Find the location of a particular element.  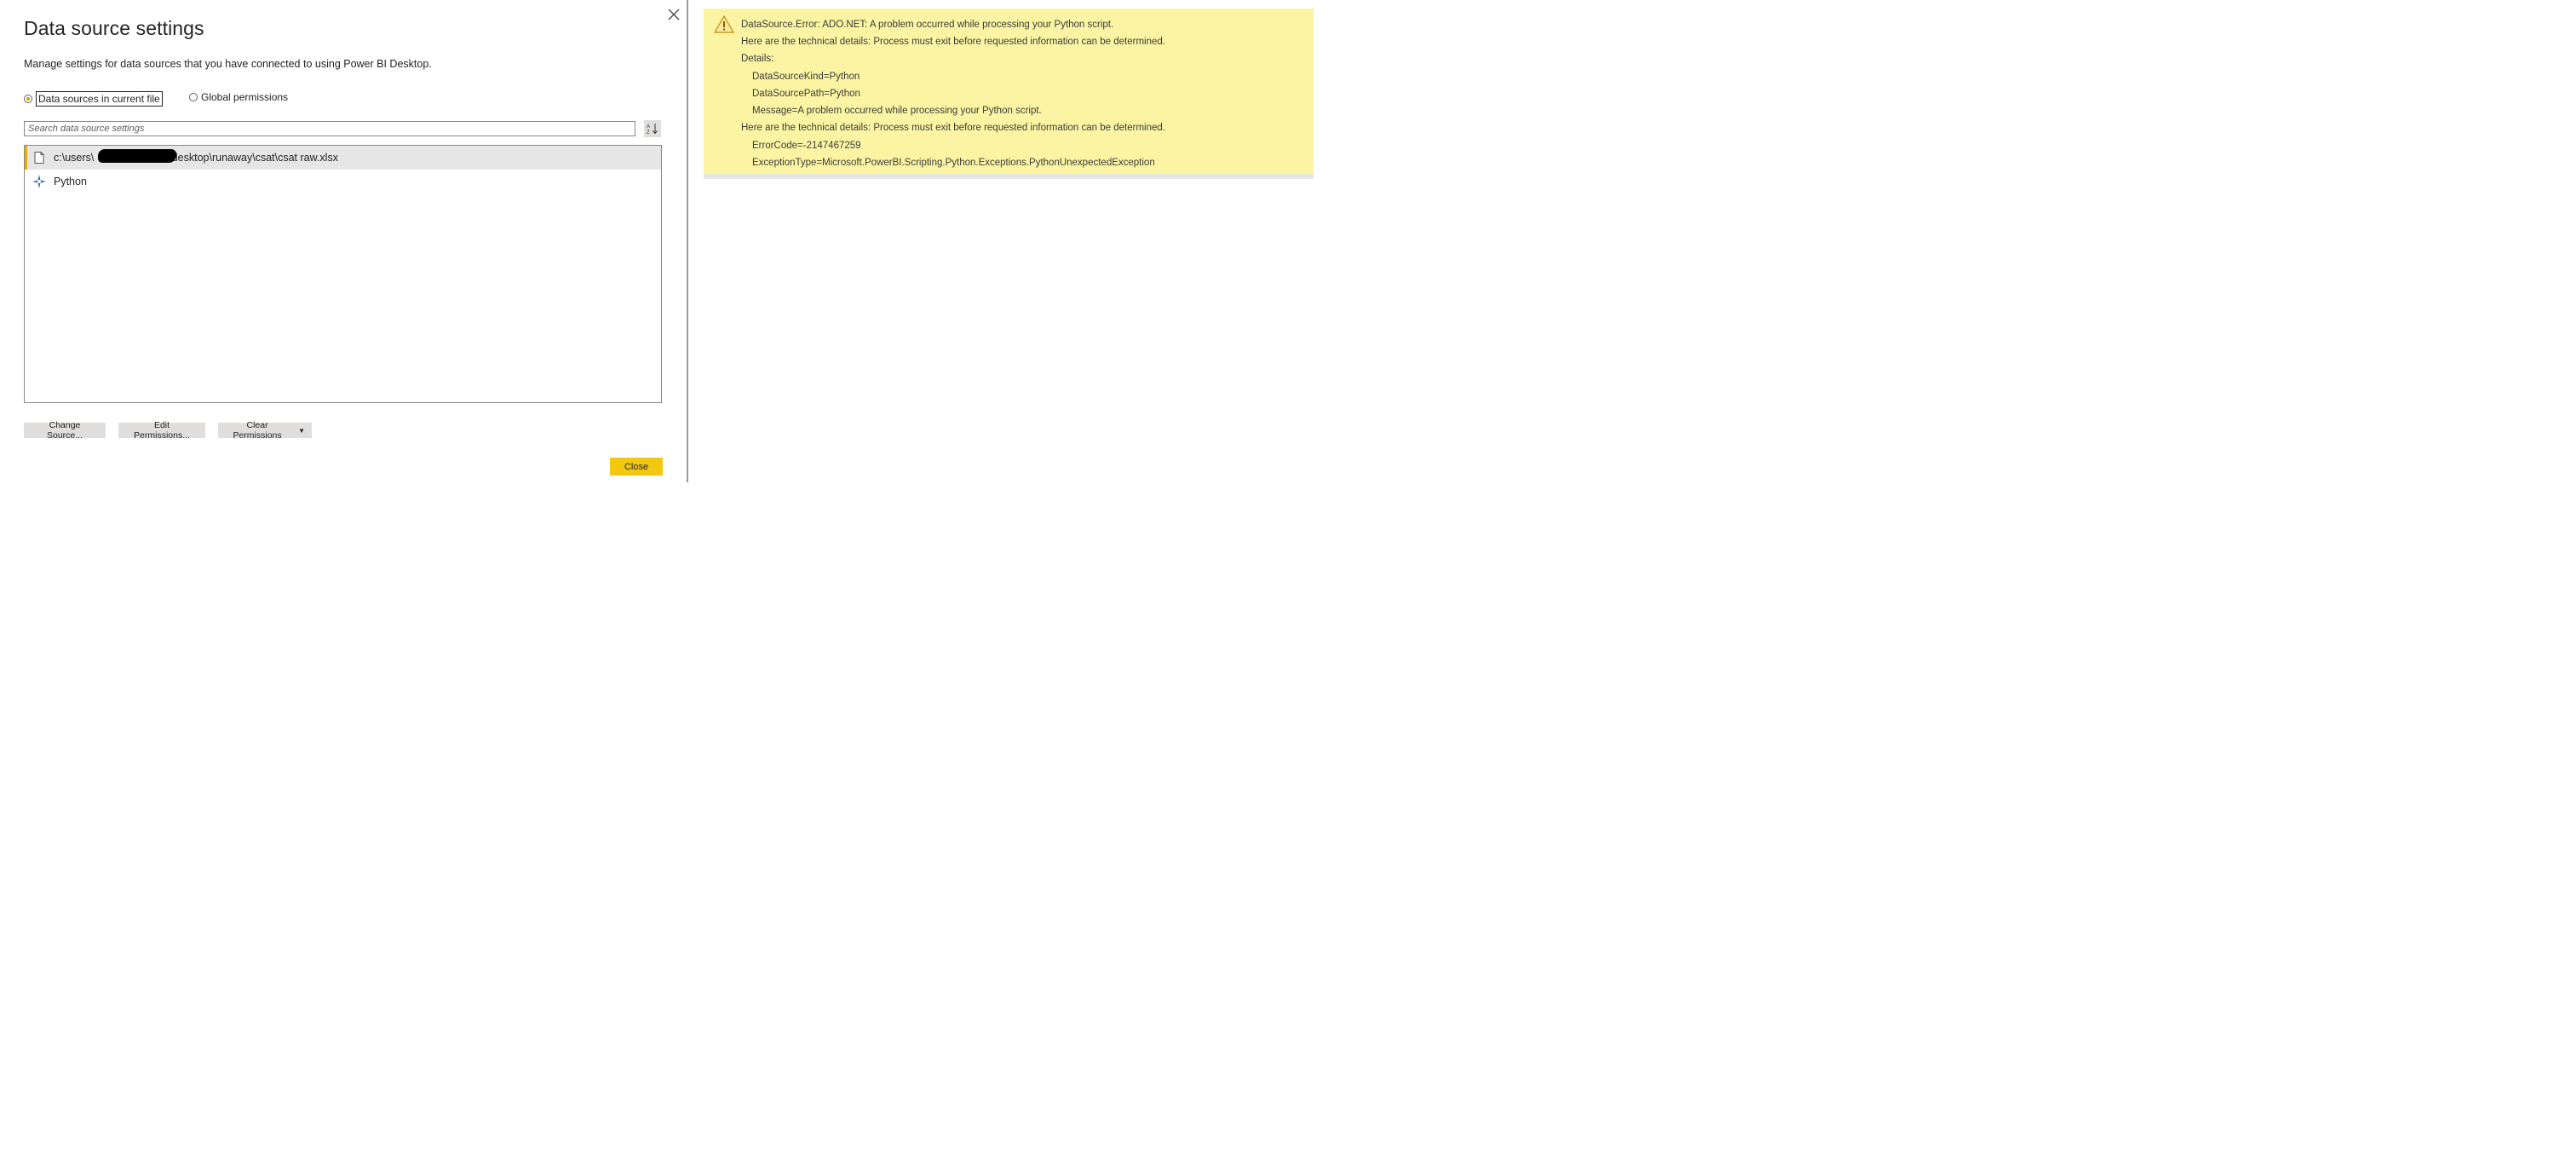

sort-az-button: A Z is located at coordinates (652, 128).